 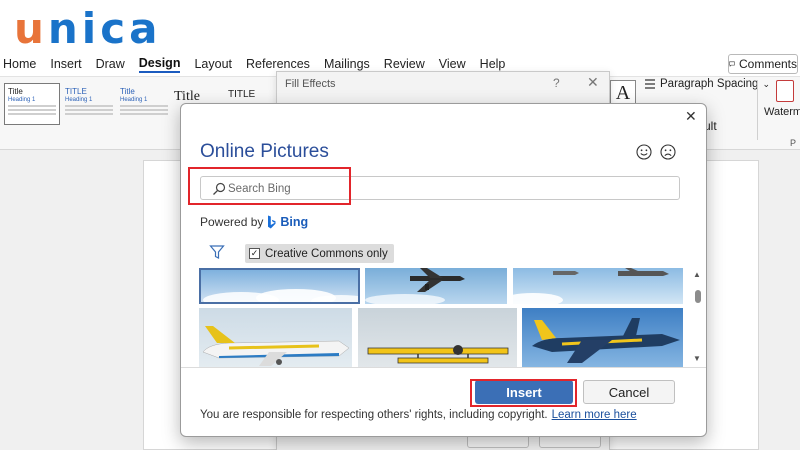 What do you see at coordinates (493, 64) in the screenshot?
I see `tab-help: Help` at bounding box center [493, 64].